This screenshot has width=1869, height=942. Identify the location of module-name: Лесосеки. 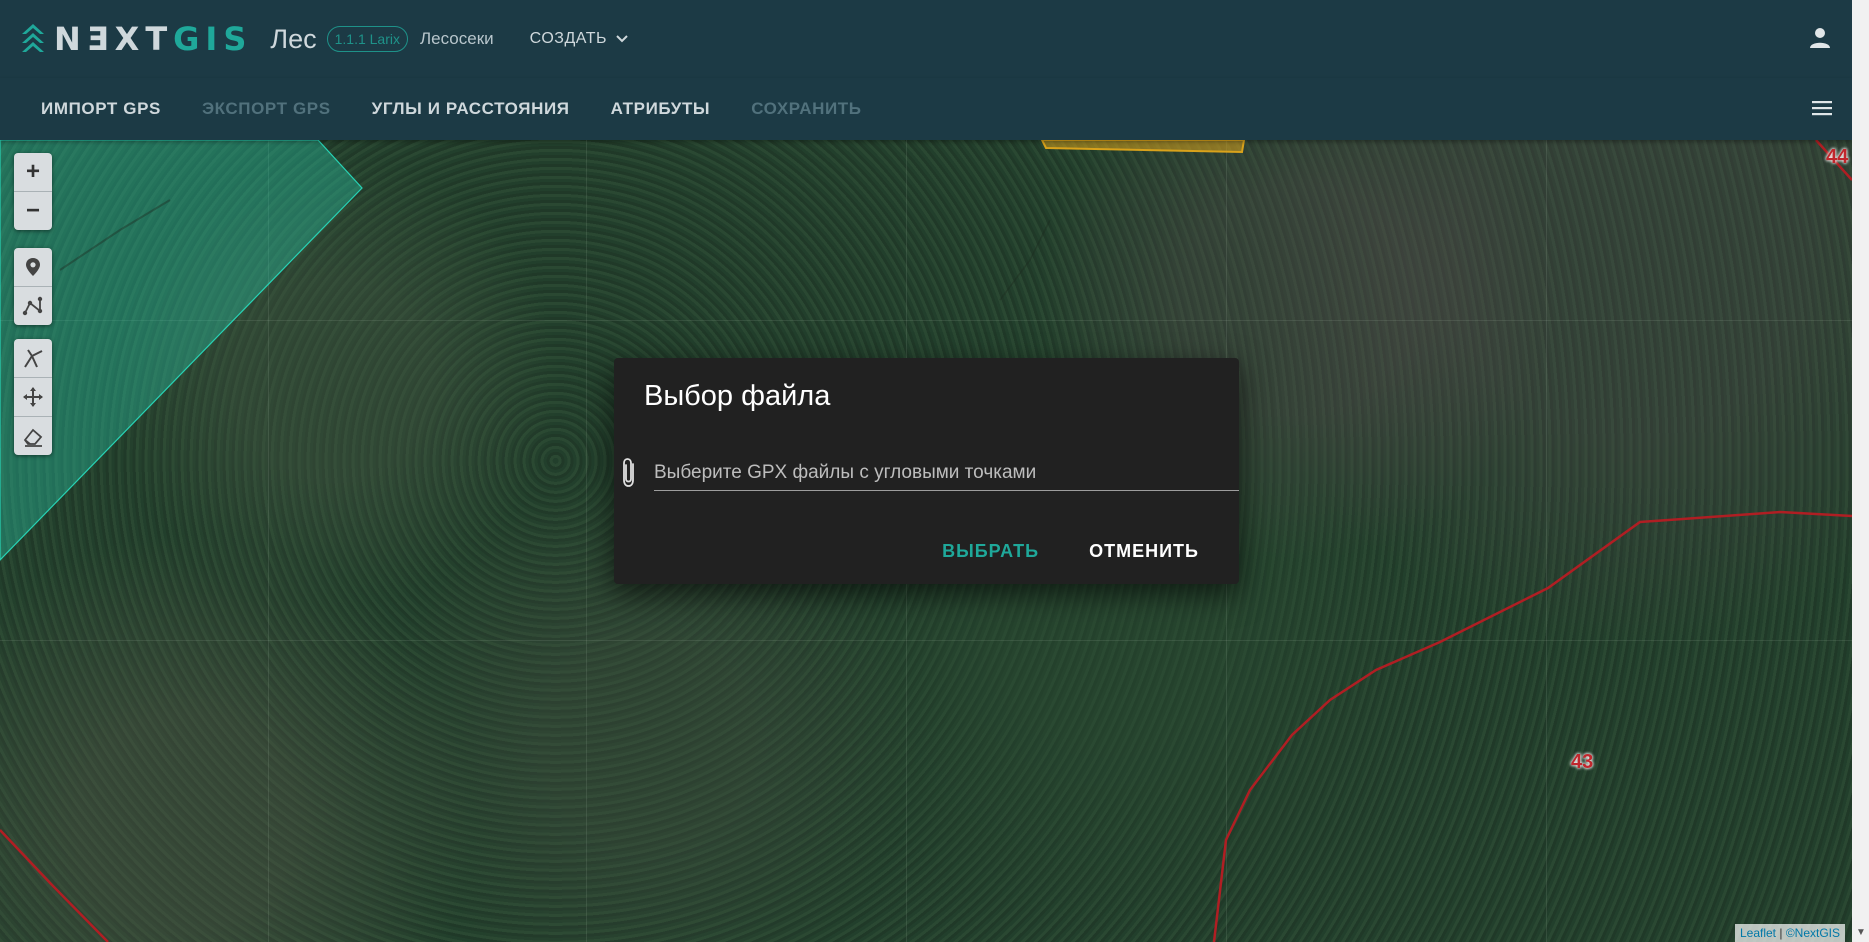
(456, 38).